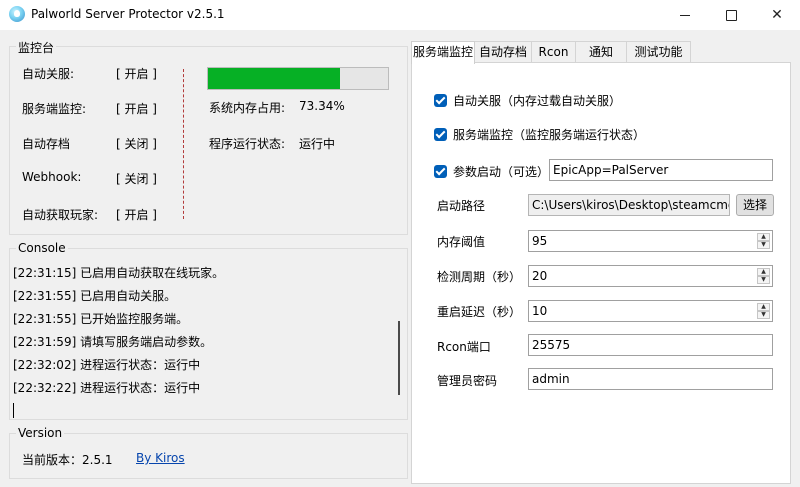 This screenshot has height=487, width=800. I want to click on program-status-value: 运行中, so click(317, 144).